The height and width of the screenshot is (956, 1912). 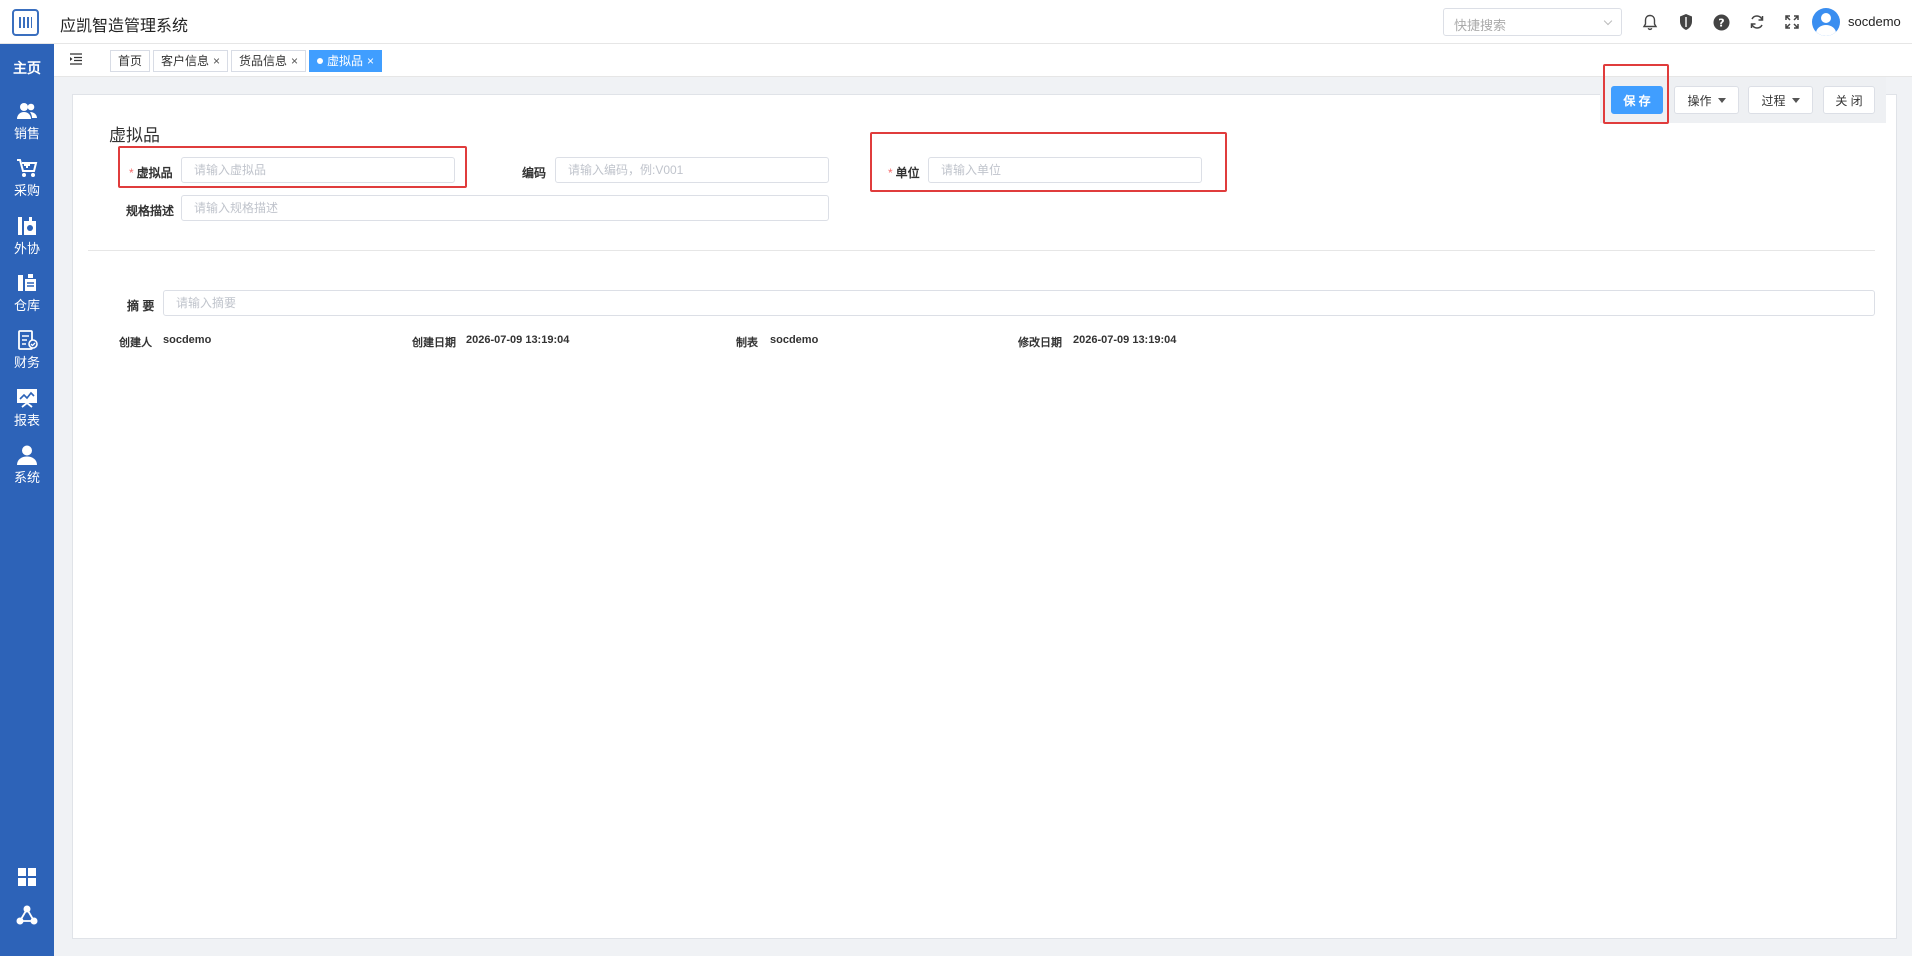 I want to click on tab-label: 客户信息, so click(x=185, y=61).